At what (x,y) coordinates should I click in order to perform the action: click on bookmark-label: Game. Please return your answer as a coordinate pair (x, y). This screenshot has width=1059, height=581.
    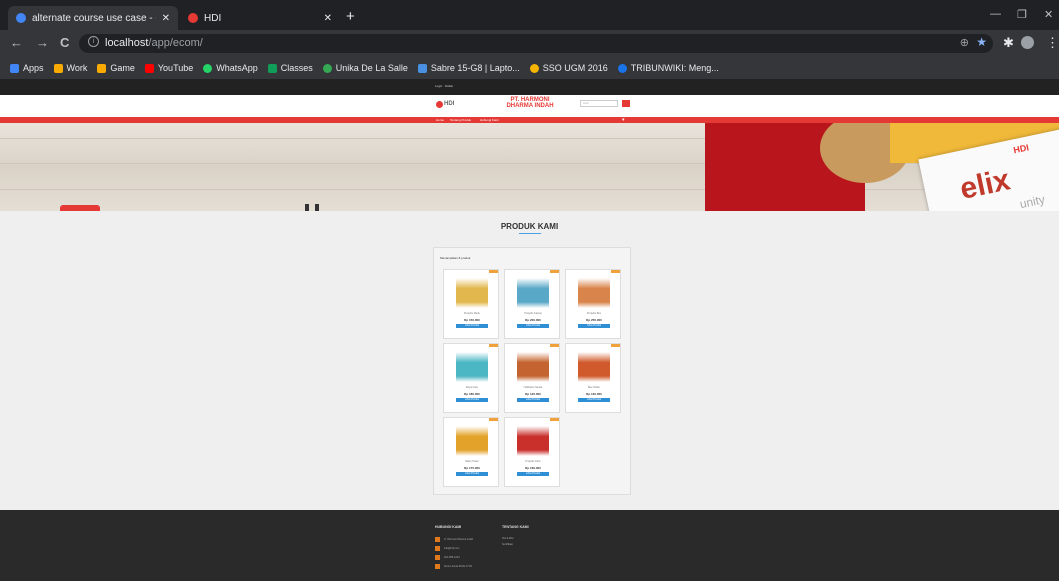
    Looking at the image, I should click on (122, 68).